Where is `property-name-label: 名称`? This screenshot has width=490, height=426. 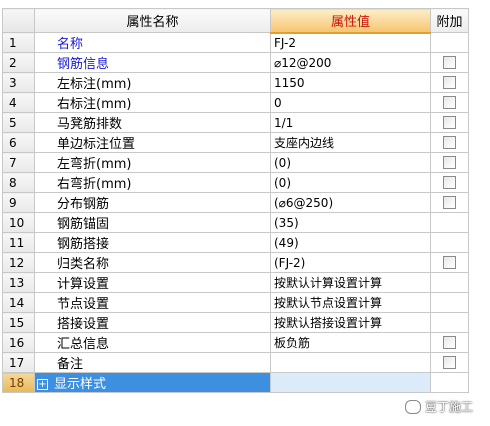 property-name-label: 名称 is located at coordinates (70, 44).